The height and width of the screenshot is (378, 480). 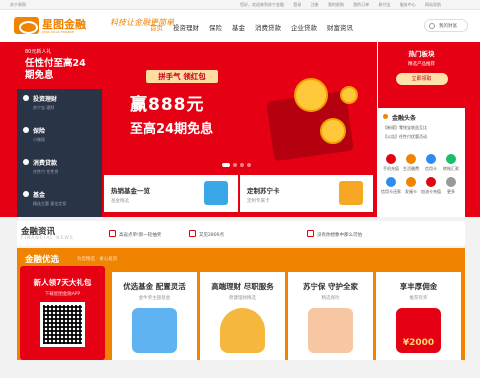 I want to click on hot-sub: 精选产品推荐, so click(x=421, y=64).